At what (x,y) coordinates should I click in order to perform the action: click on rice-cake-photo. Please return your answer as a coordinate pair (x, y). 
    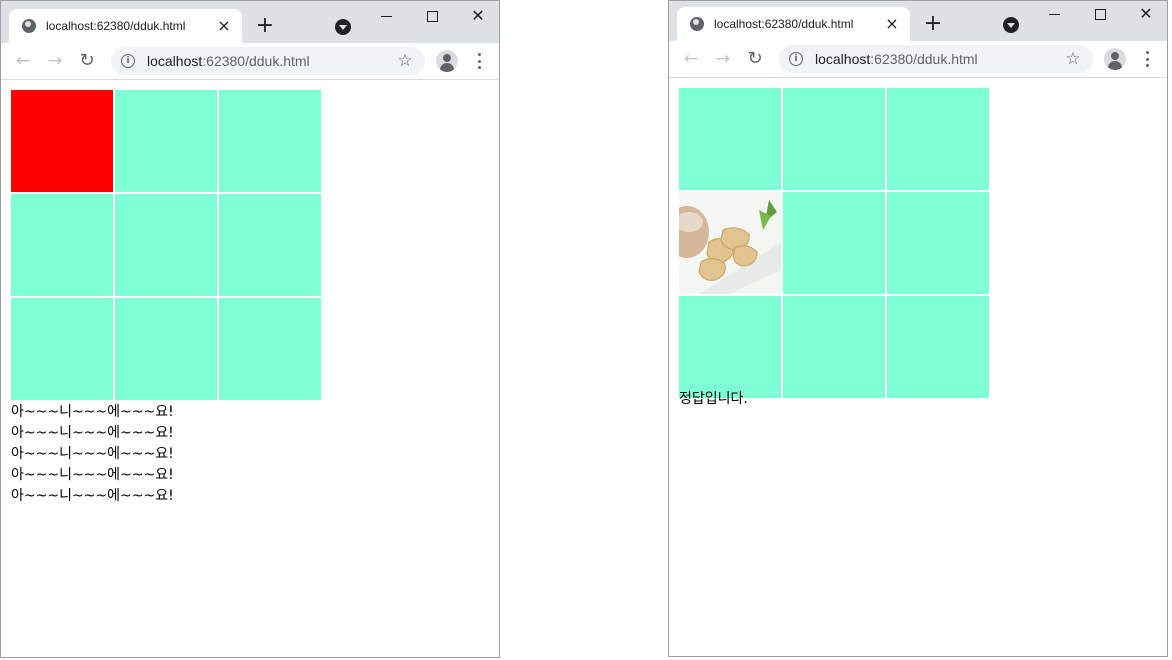
    Looking at the image, I should click on (730, 243).